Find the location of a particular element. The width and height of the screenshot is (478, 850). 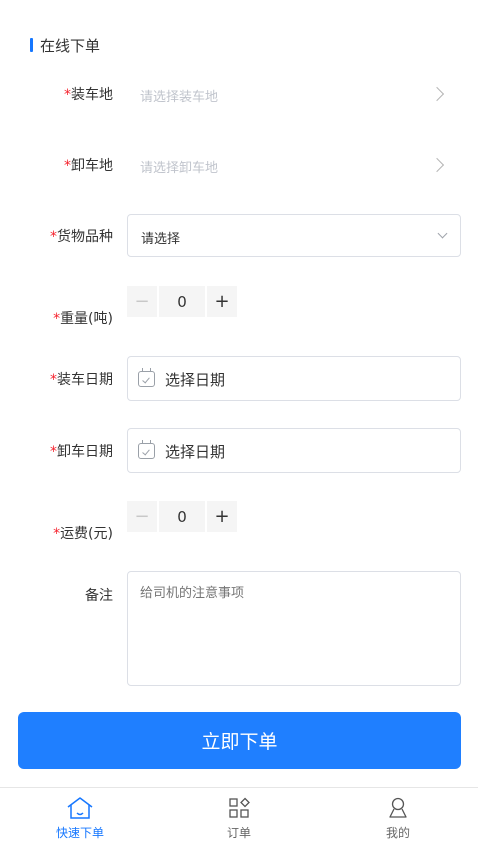

goods-type-label: *货物品种 is located at coordinates (81, 236).